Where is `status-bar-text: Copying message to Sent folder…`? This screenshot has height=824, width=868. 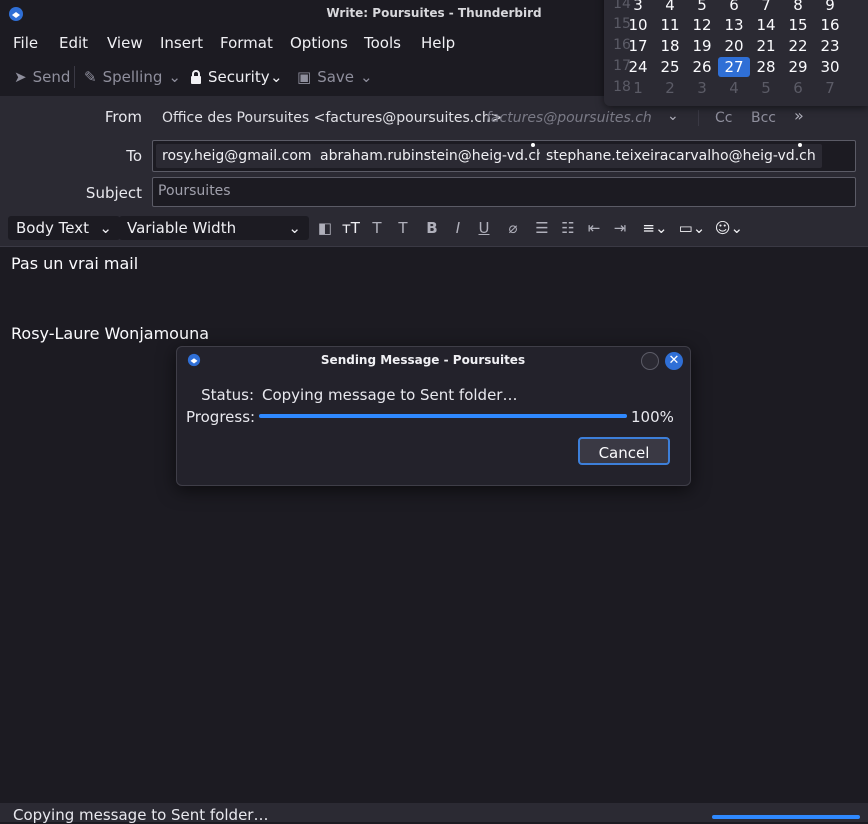 status-bar-text: Copying message to Sent folder… is located at coordinates (141, 815).